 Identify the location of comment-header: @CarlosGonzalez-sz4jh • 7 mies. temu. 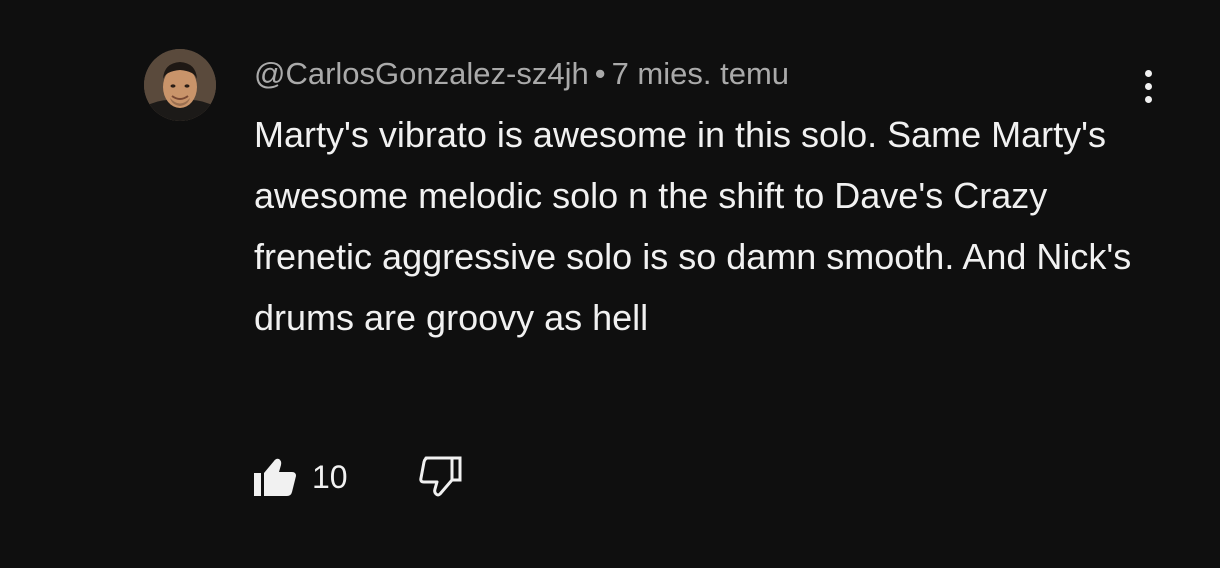
(694, 74).